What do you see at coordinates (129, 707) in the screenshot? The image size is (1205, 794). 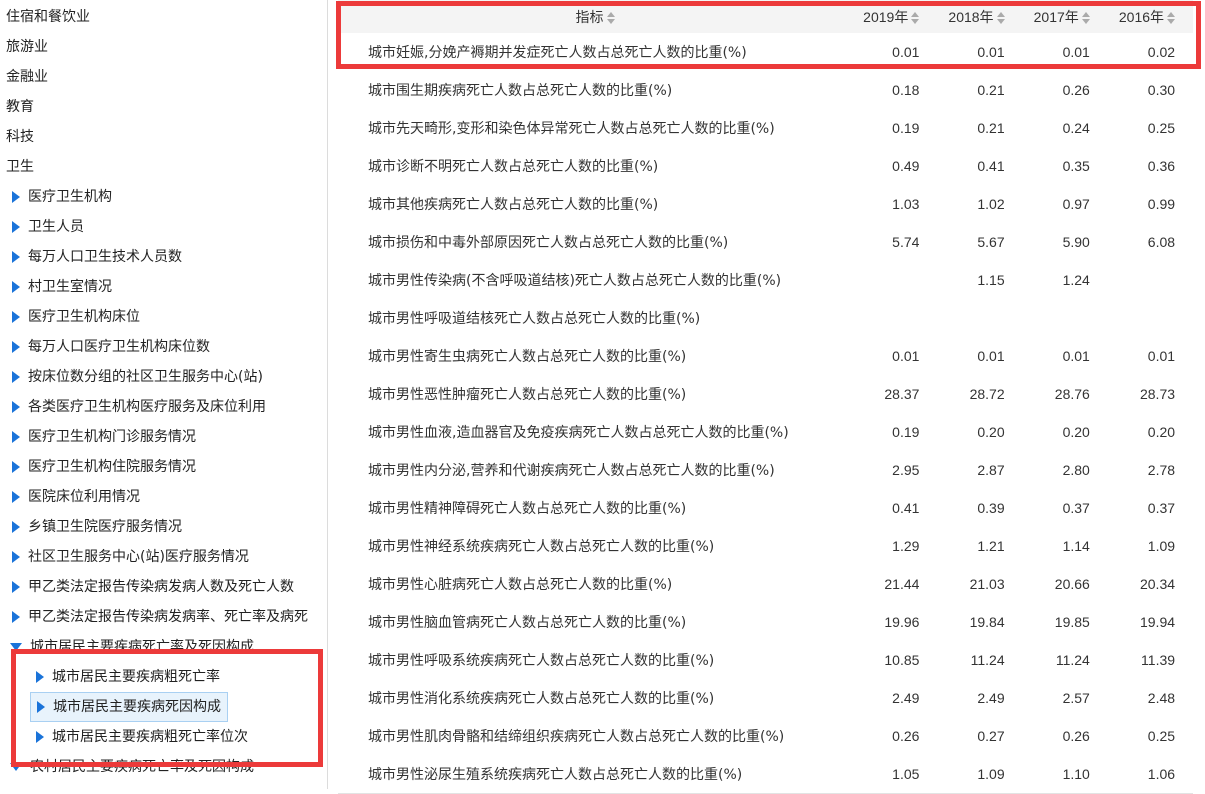 I see `tree-leaf-selected: 城市居民主要疾病死因构成` at bounding box center [129, 707].